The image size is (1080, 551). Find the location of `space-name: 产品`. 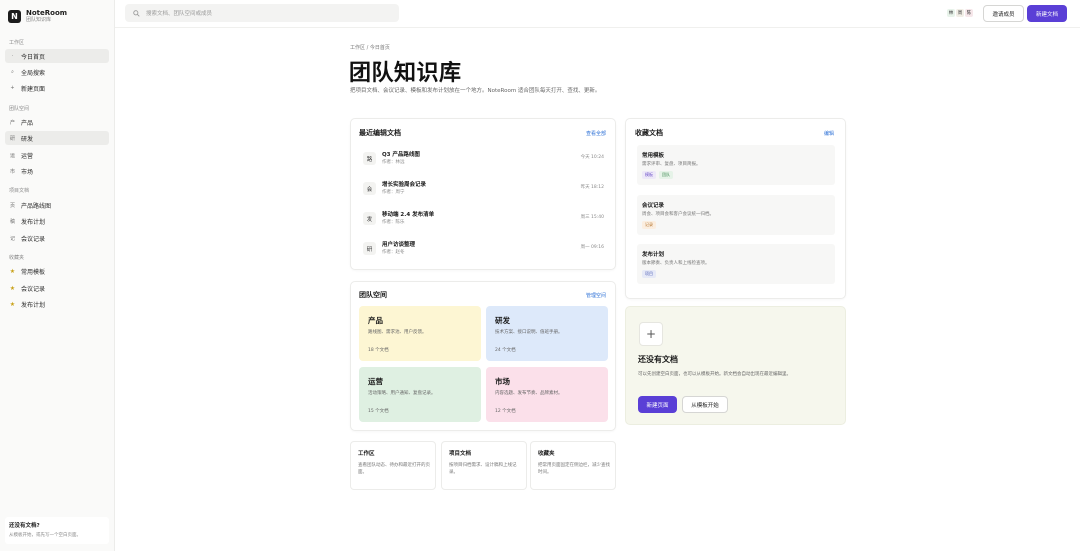

space-name: 产品 is located at coordinates (375, 320).